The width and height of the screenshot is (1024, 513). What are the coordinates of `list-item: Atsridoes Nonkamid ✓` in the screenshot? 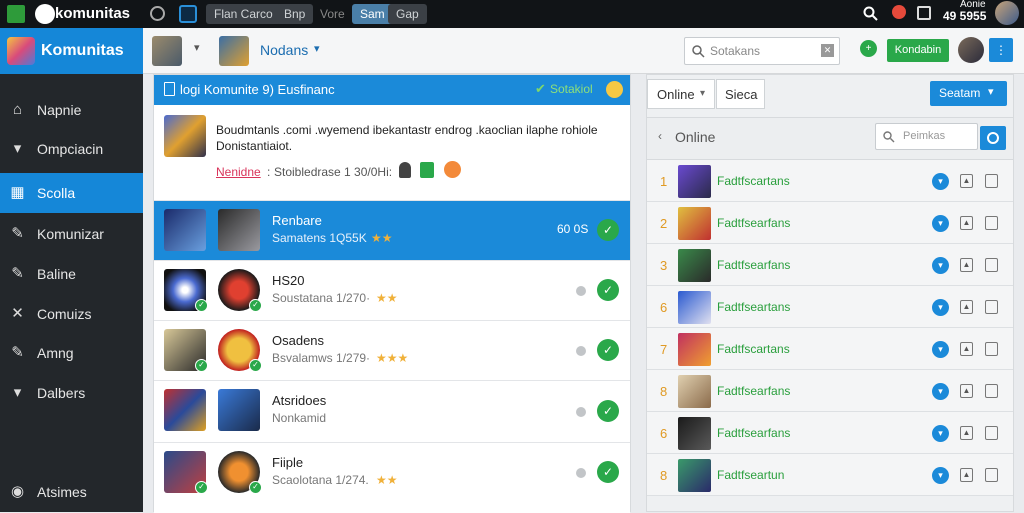 It's located at (392, 412).